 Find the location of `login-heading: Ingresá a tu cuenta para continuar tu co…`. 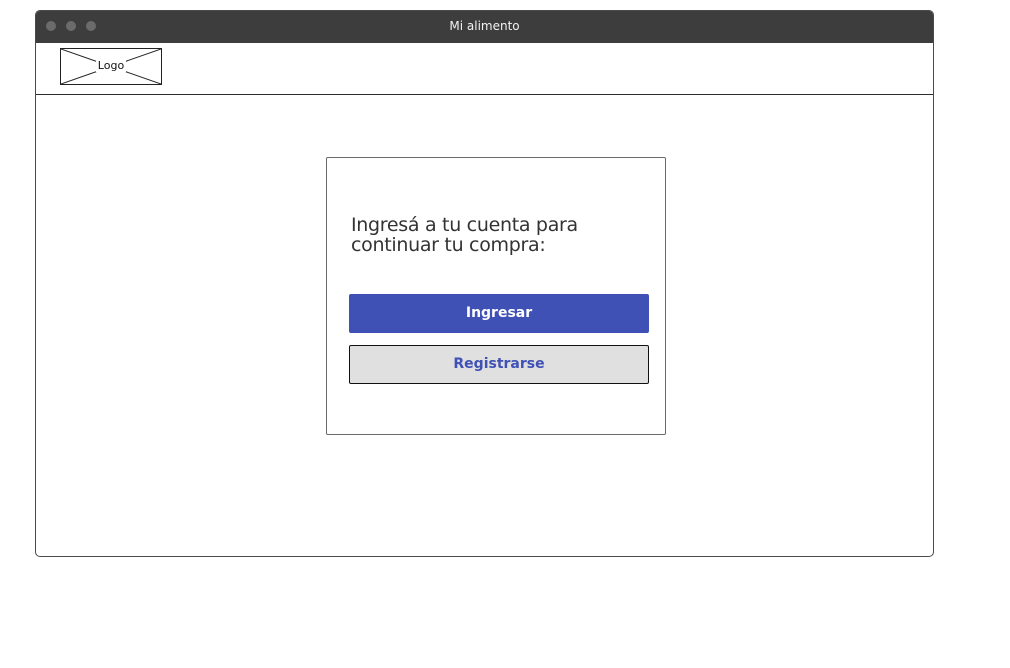

login-heading: Ingresá a tu cuenta para continuar tu co… is located at coordinates (464, 235).